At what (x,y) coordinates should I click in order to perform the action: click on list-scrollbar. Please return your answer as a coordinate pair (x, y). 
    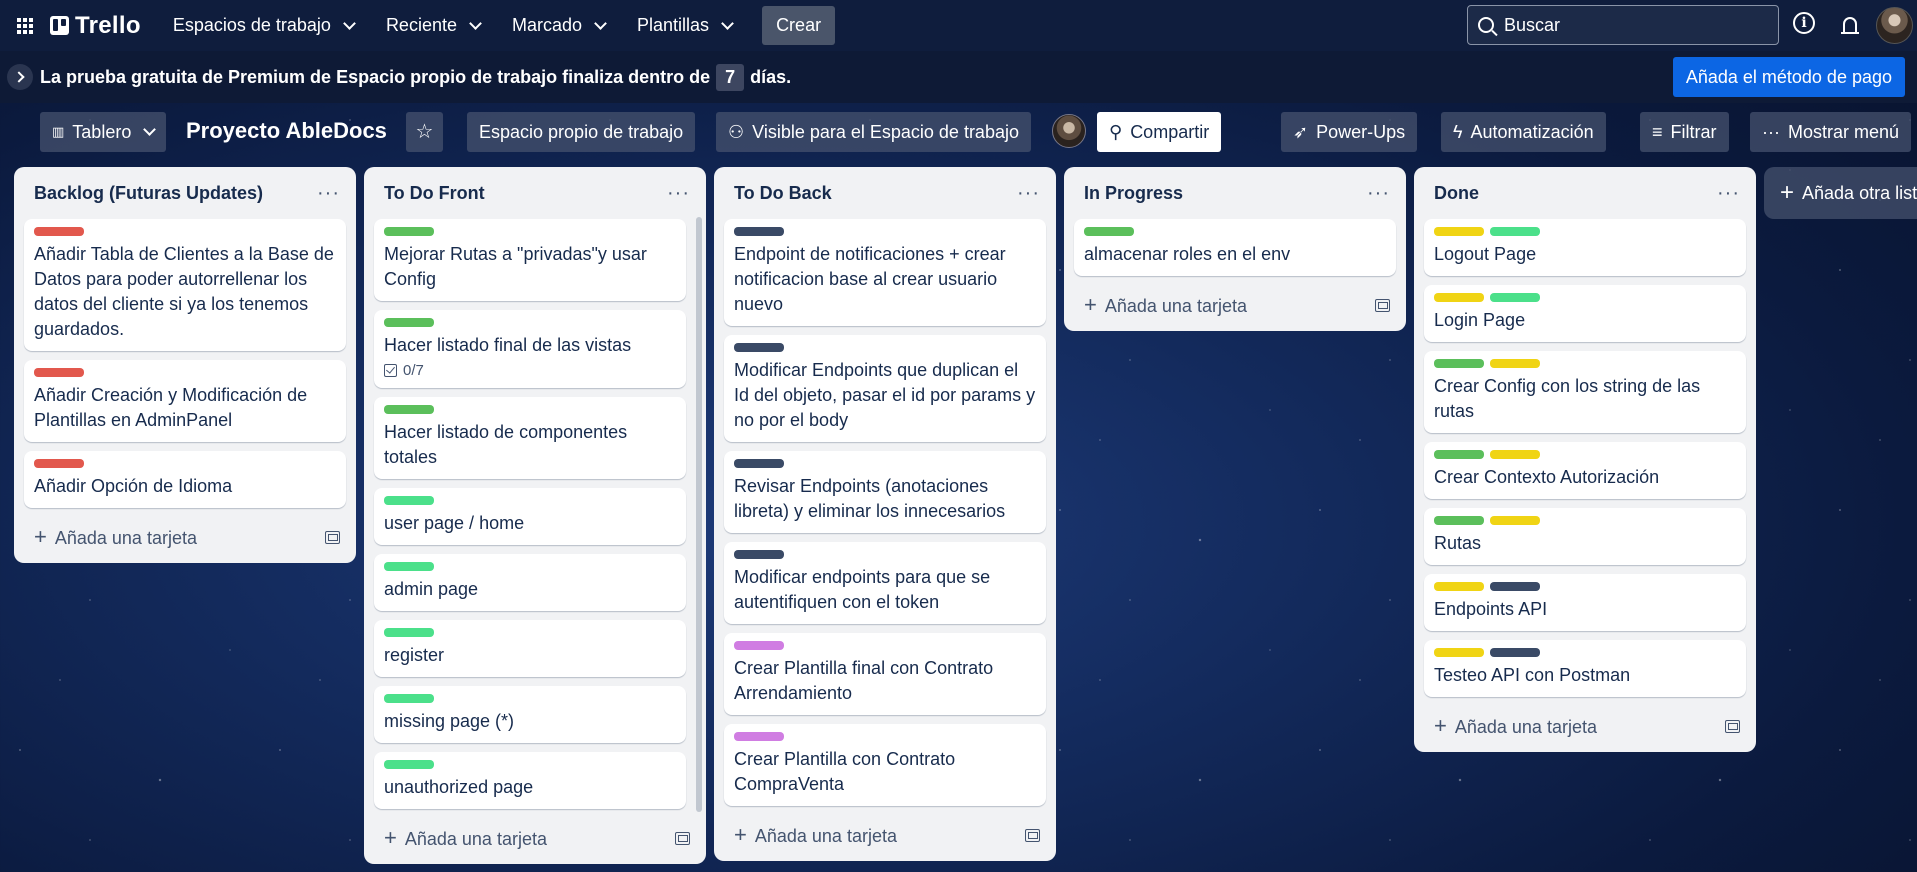
    Looking at the image, I should click on (699, 514).